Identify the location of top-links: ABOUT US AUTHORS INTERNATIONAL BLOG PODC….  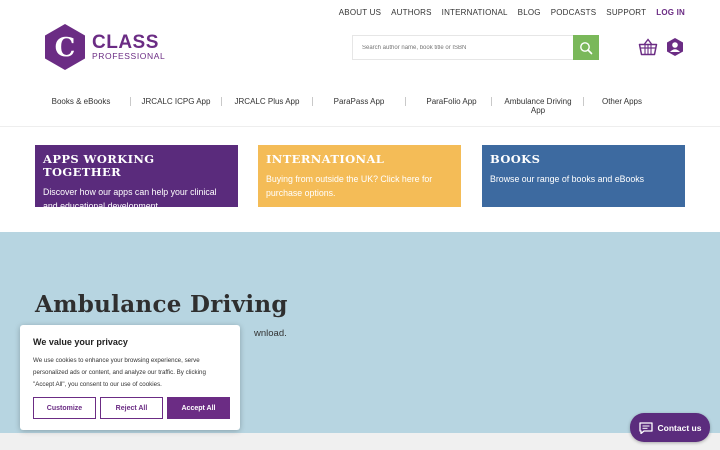
(512, 12).